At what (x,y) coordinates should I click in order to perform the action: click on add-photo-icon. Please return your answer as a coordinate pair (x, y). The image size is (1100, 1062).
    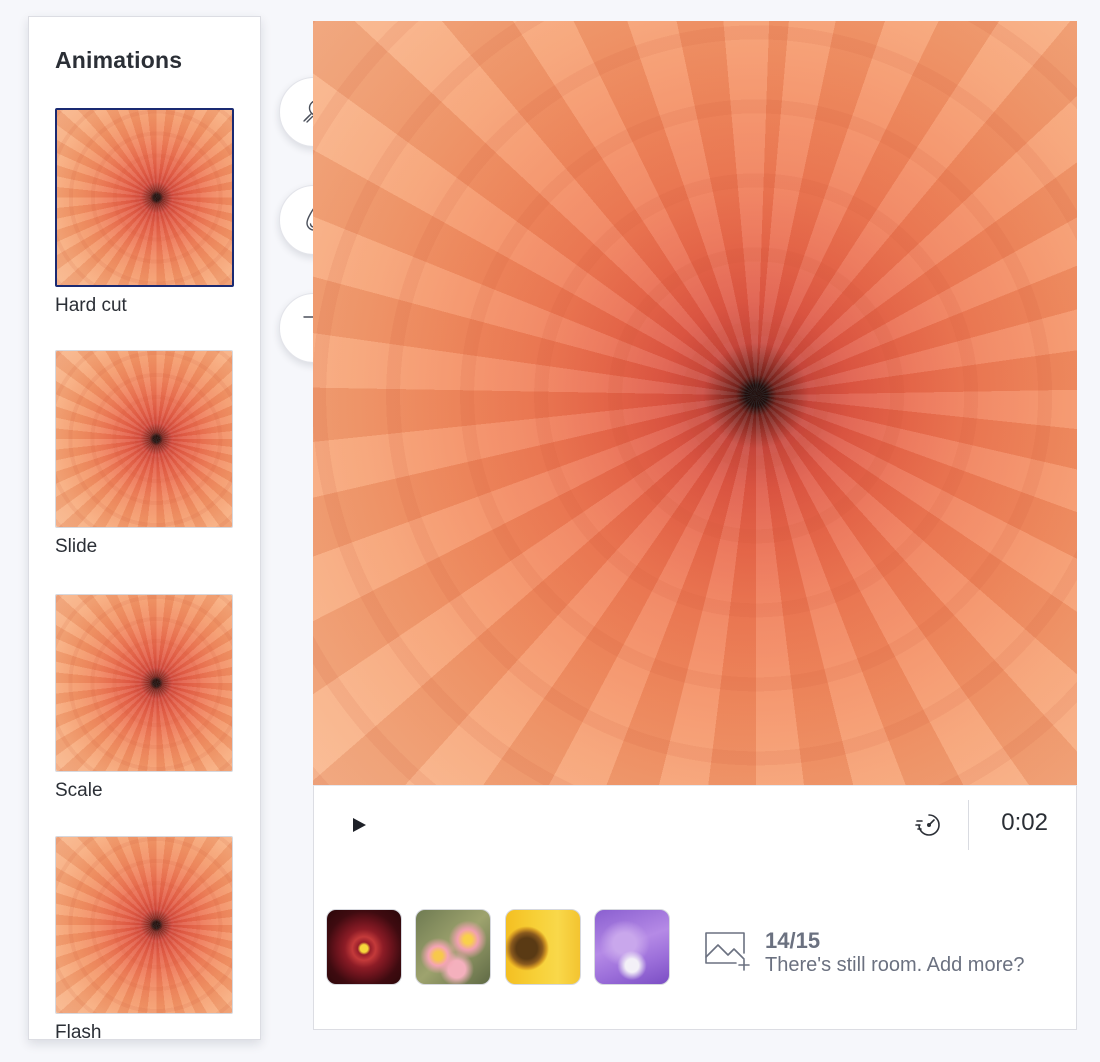
    Looking at the image, I should click on (727, 951).